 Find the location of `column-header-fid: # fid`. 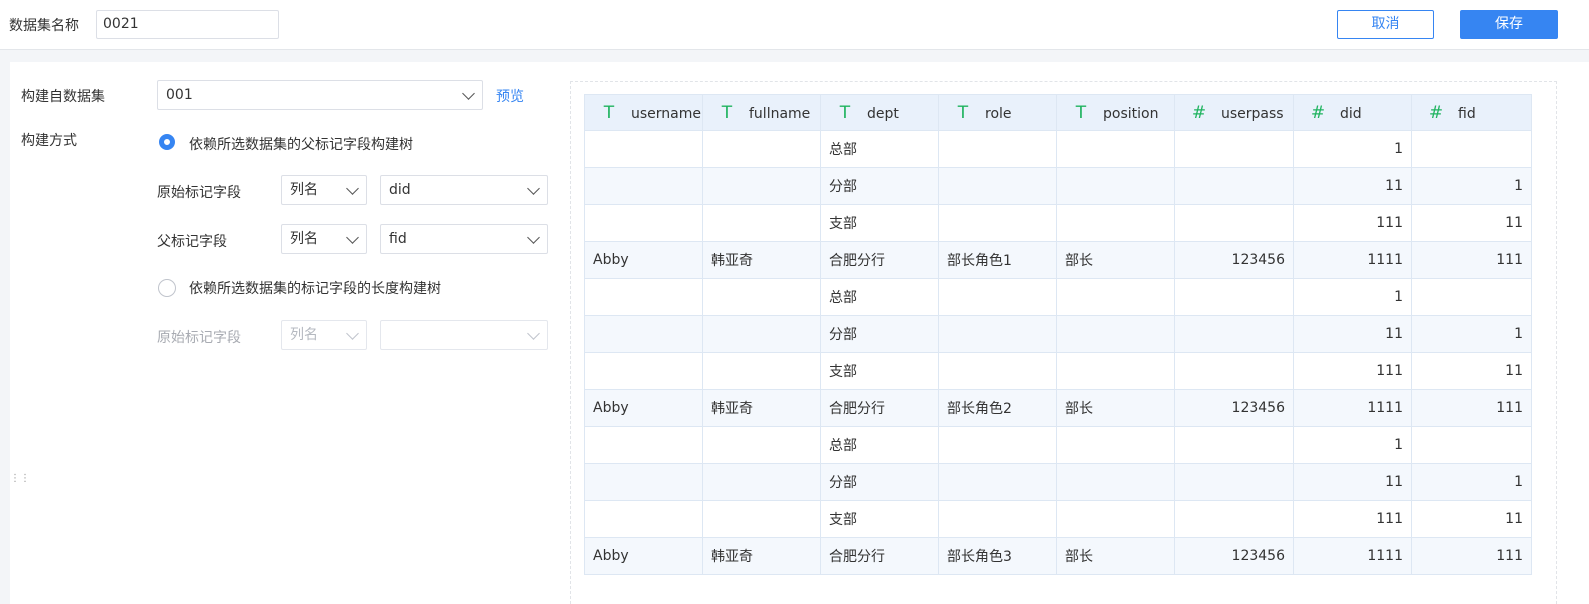

column-header-fid: # fid is located at coordinates (1471, 112).